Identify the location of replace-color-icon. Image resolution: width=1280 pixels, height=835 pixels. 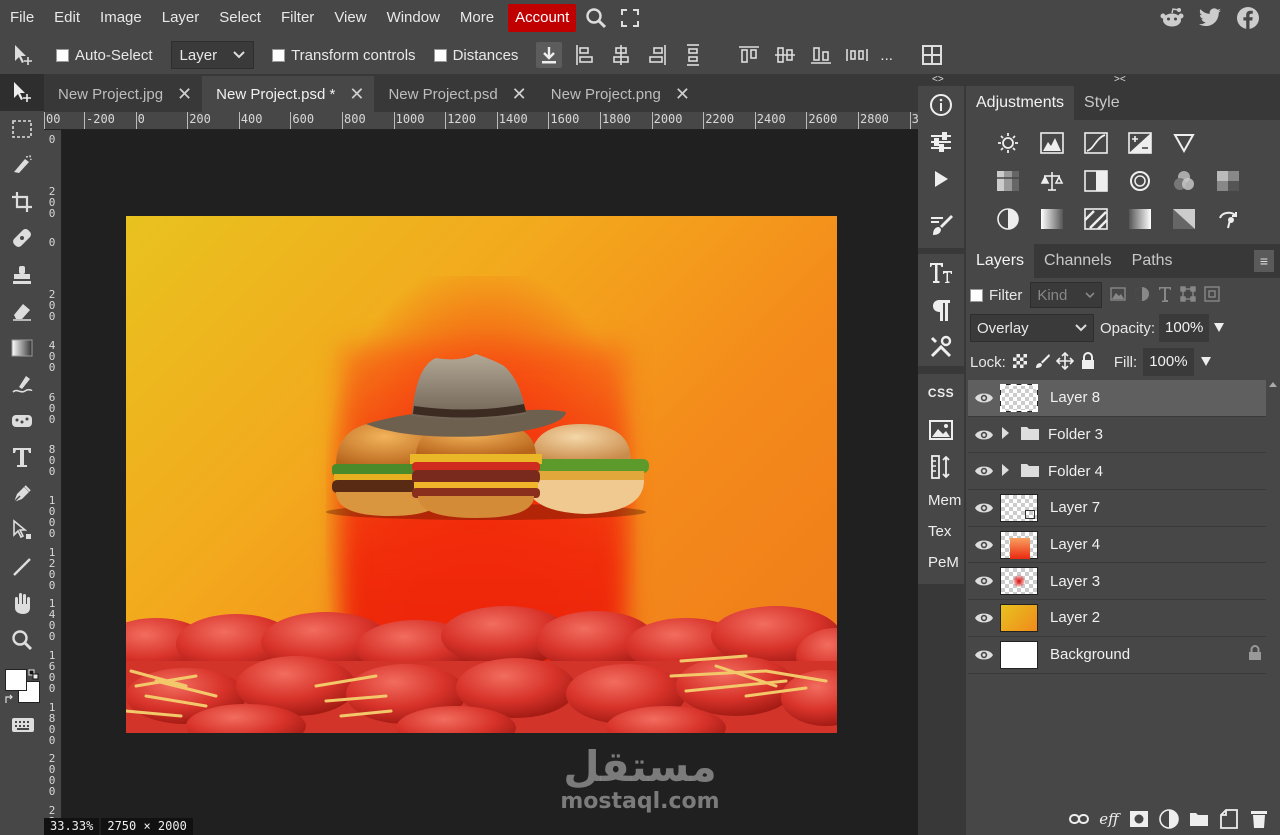
(1228, 219).